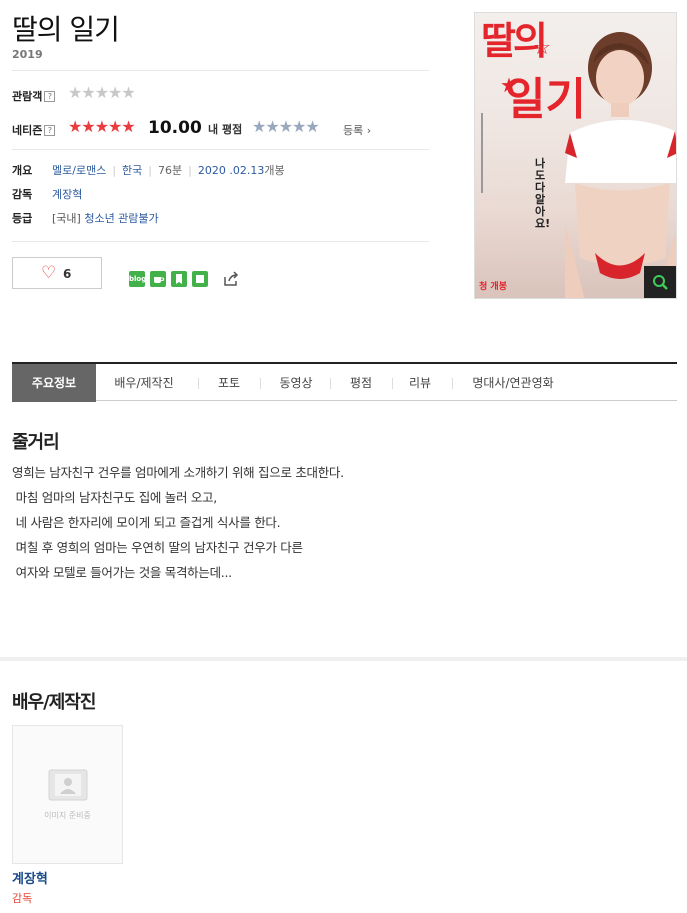 The width and height of the screenshot is (687, 913). I want to click on heart-icon: ♡, so click(49, 273).